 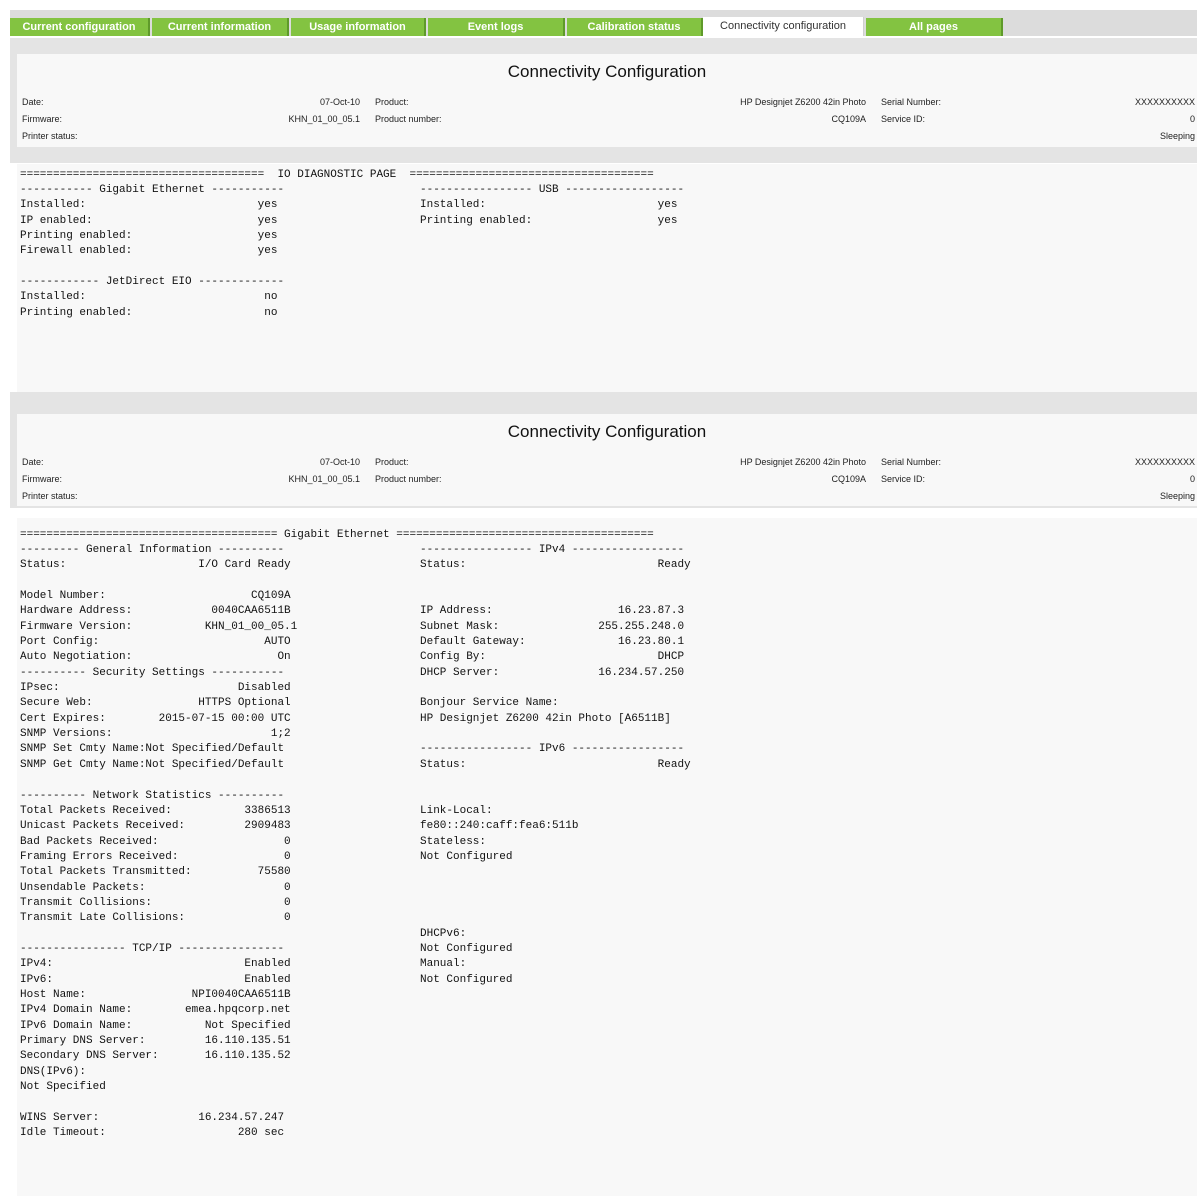 What do you see at coordinates (155, 810) in the screenshot?
I see `ge-left-line: Total Packets Received: 3386513` at bounding box center [155, 810].